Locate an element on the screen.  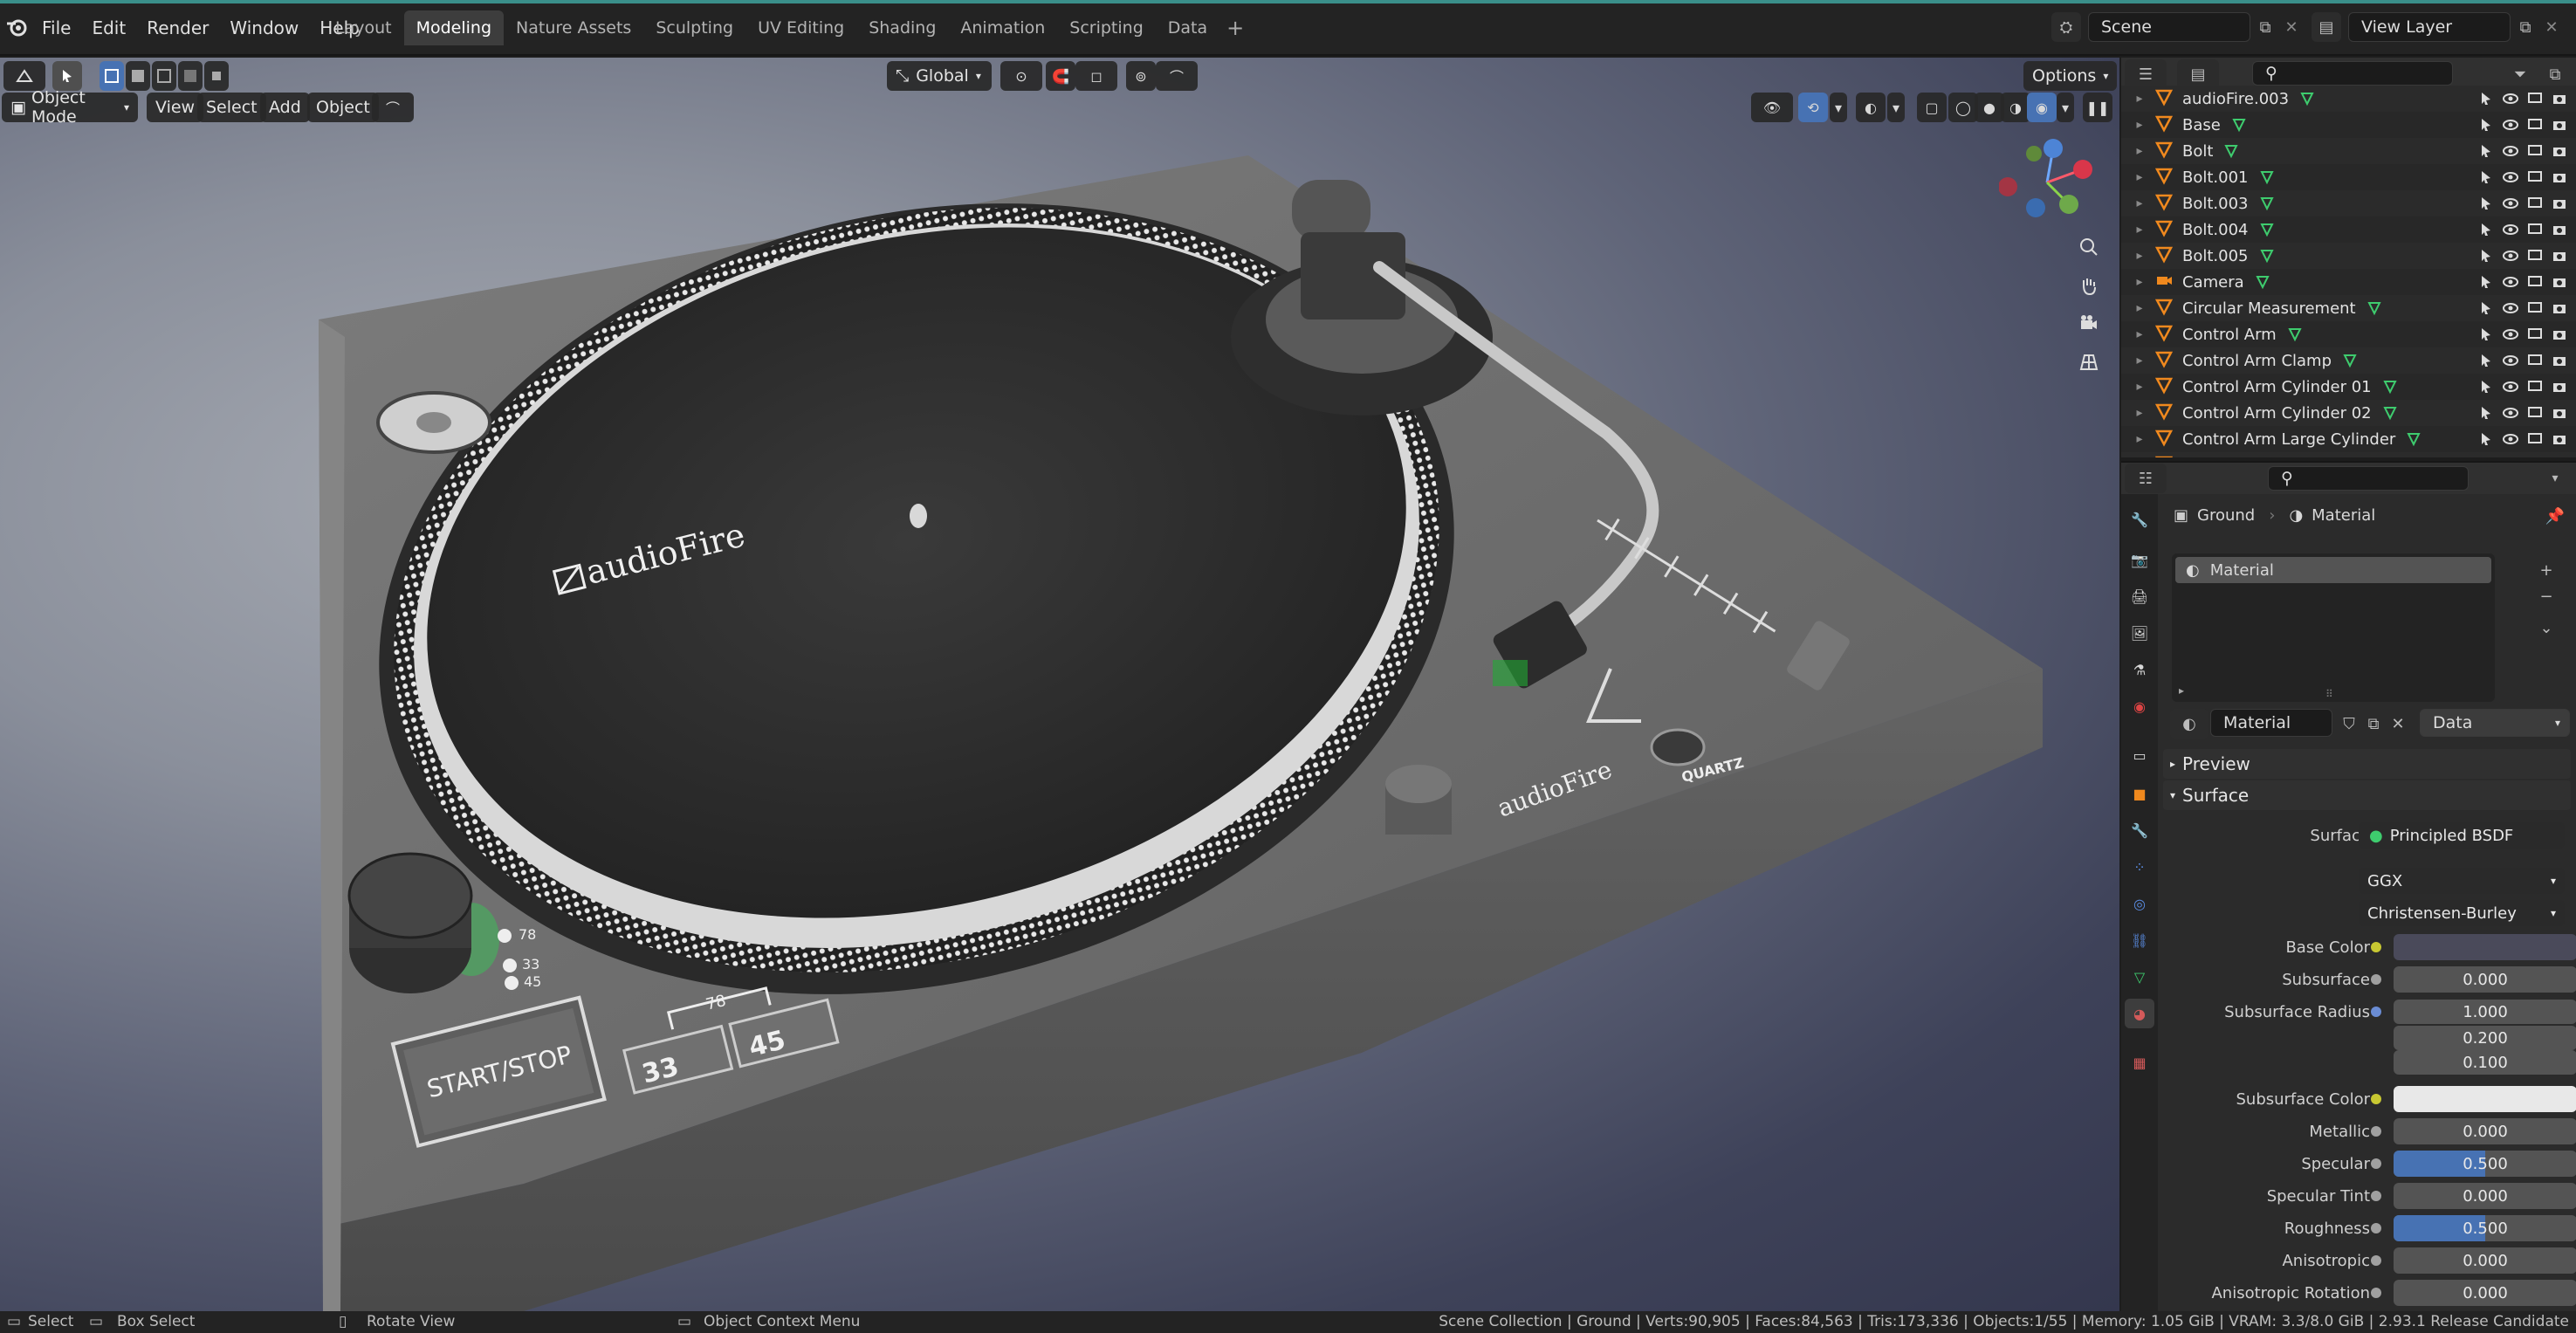
tab-nature-assets: Nature Assets is located at coordinates (574, 27).